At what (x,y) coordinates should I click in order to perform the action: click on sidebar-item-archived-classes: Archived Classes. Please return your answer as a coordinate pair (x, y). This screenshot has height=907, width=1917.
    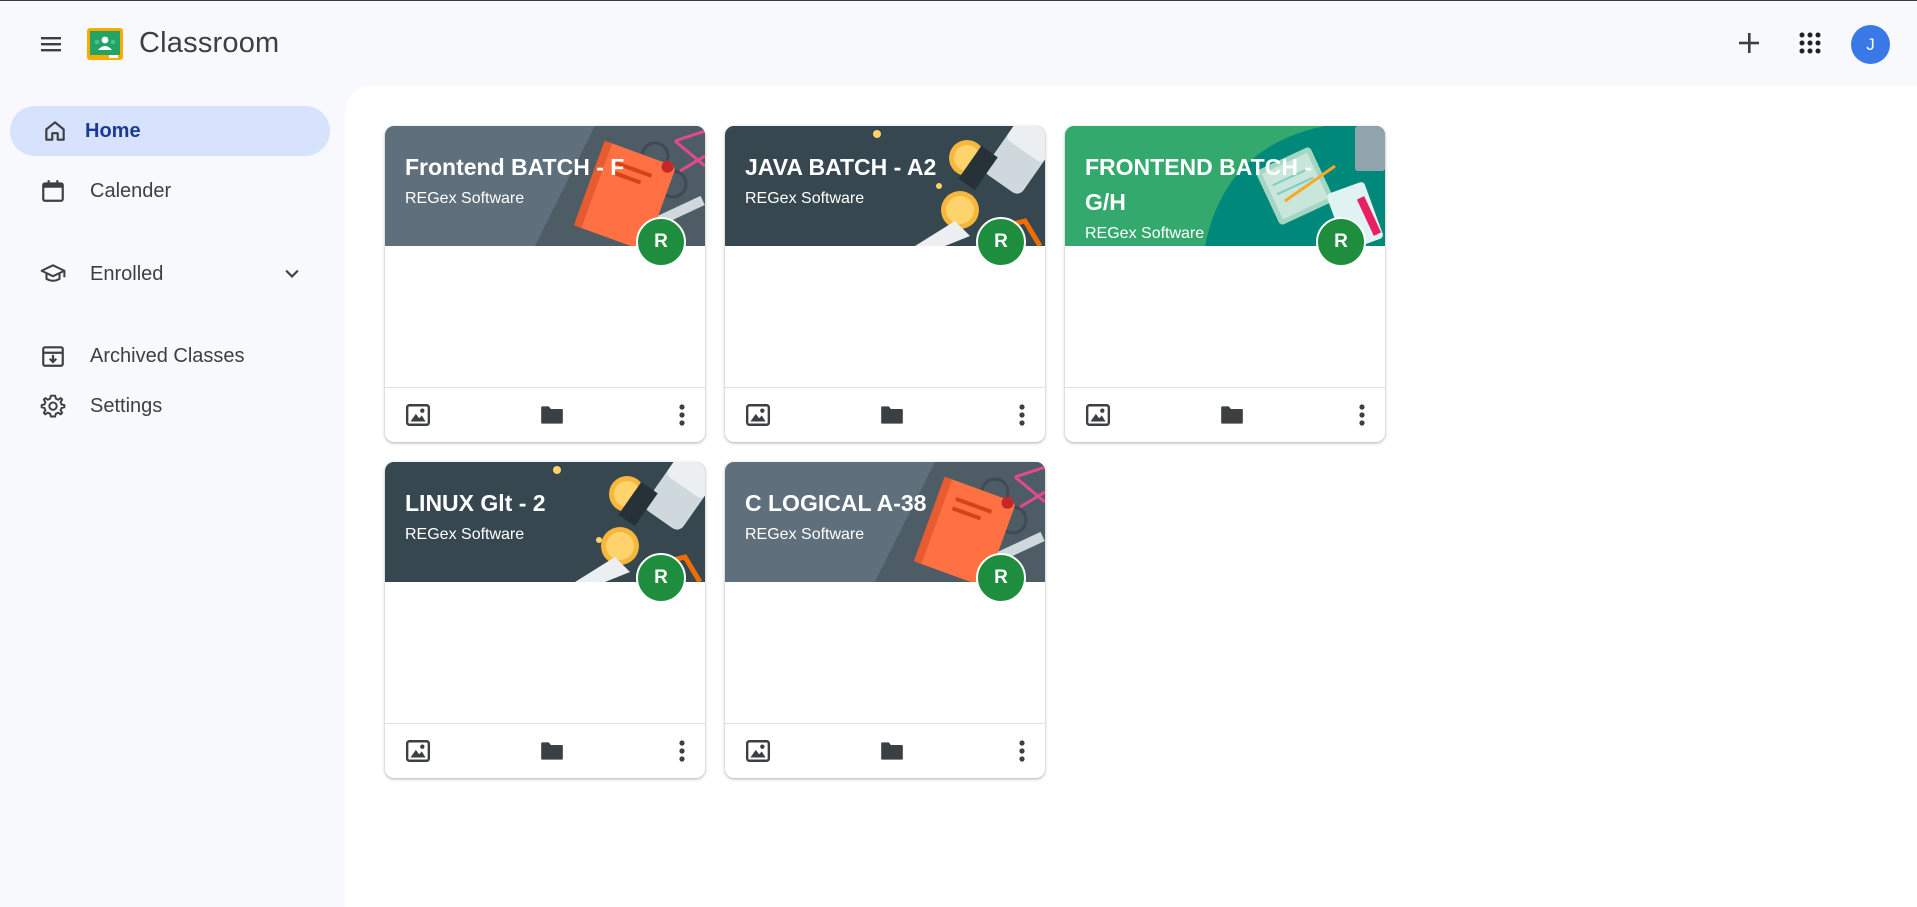
    Looking at the image, I should click on (170, 356).